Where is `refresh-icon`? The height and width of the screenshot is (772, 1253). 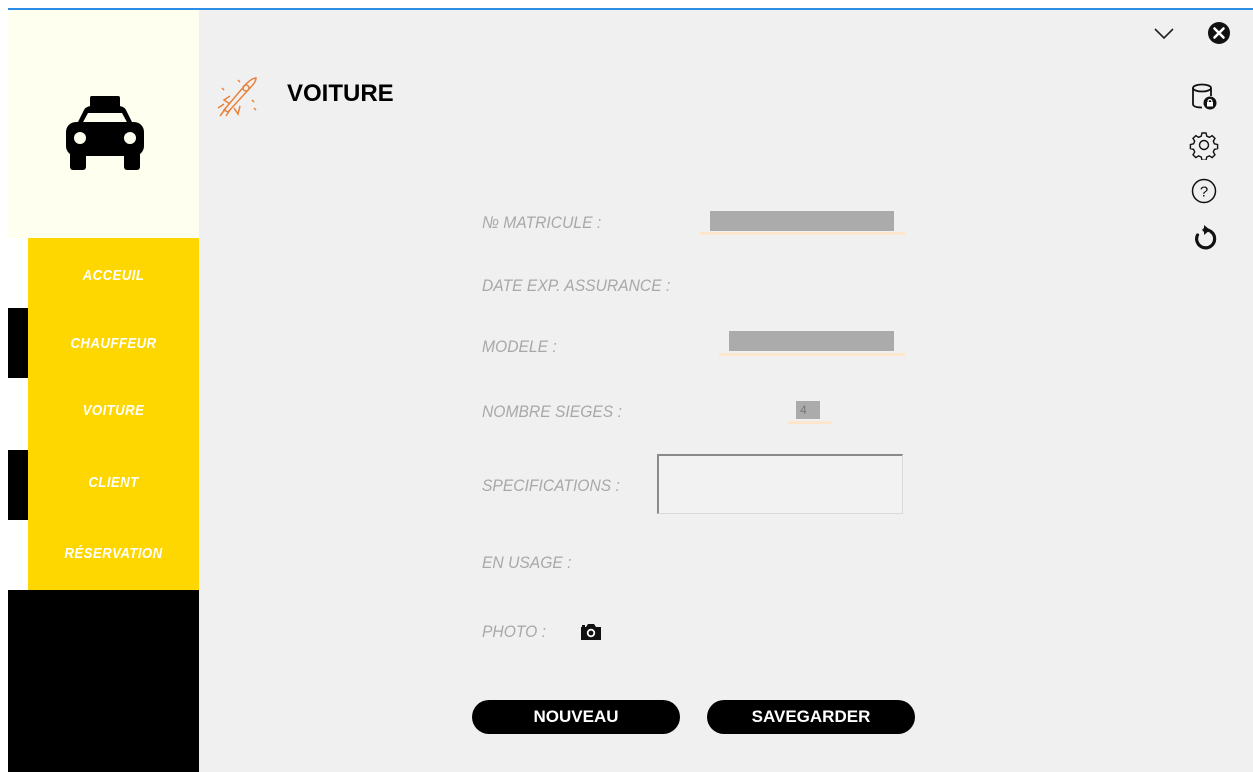
refresh-icon is located at coordinates (1204, 239).